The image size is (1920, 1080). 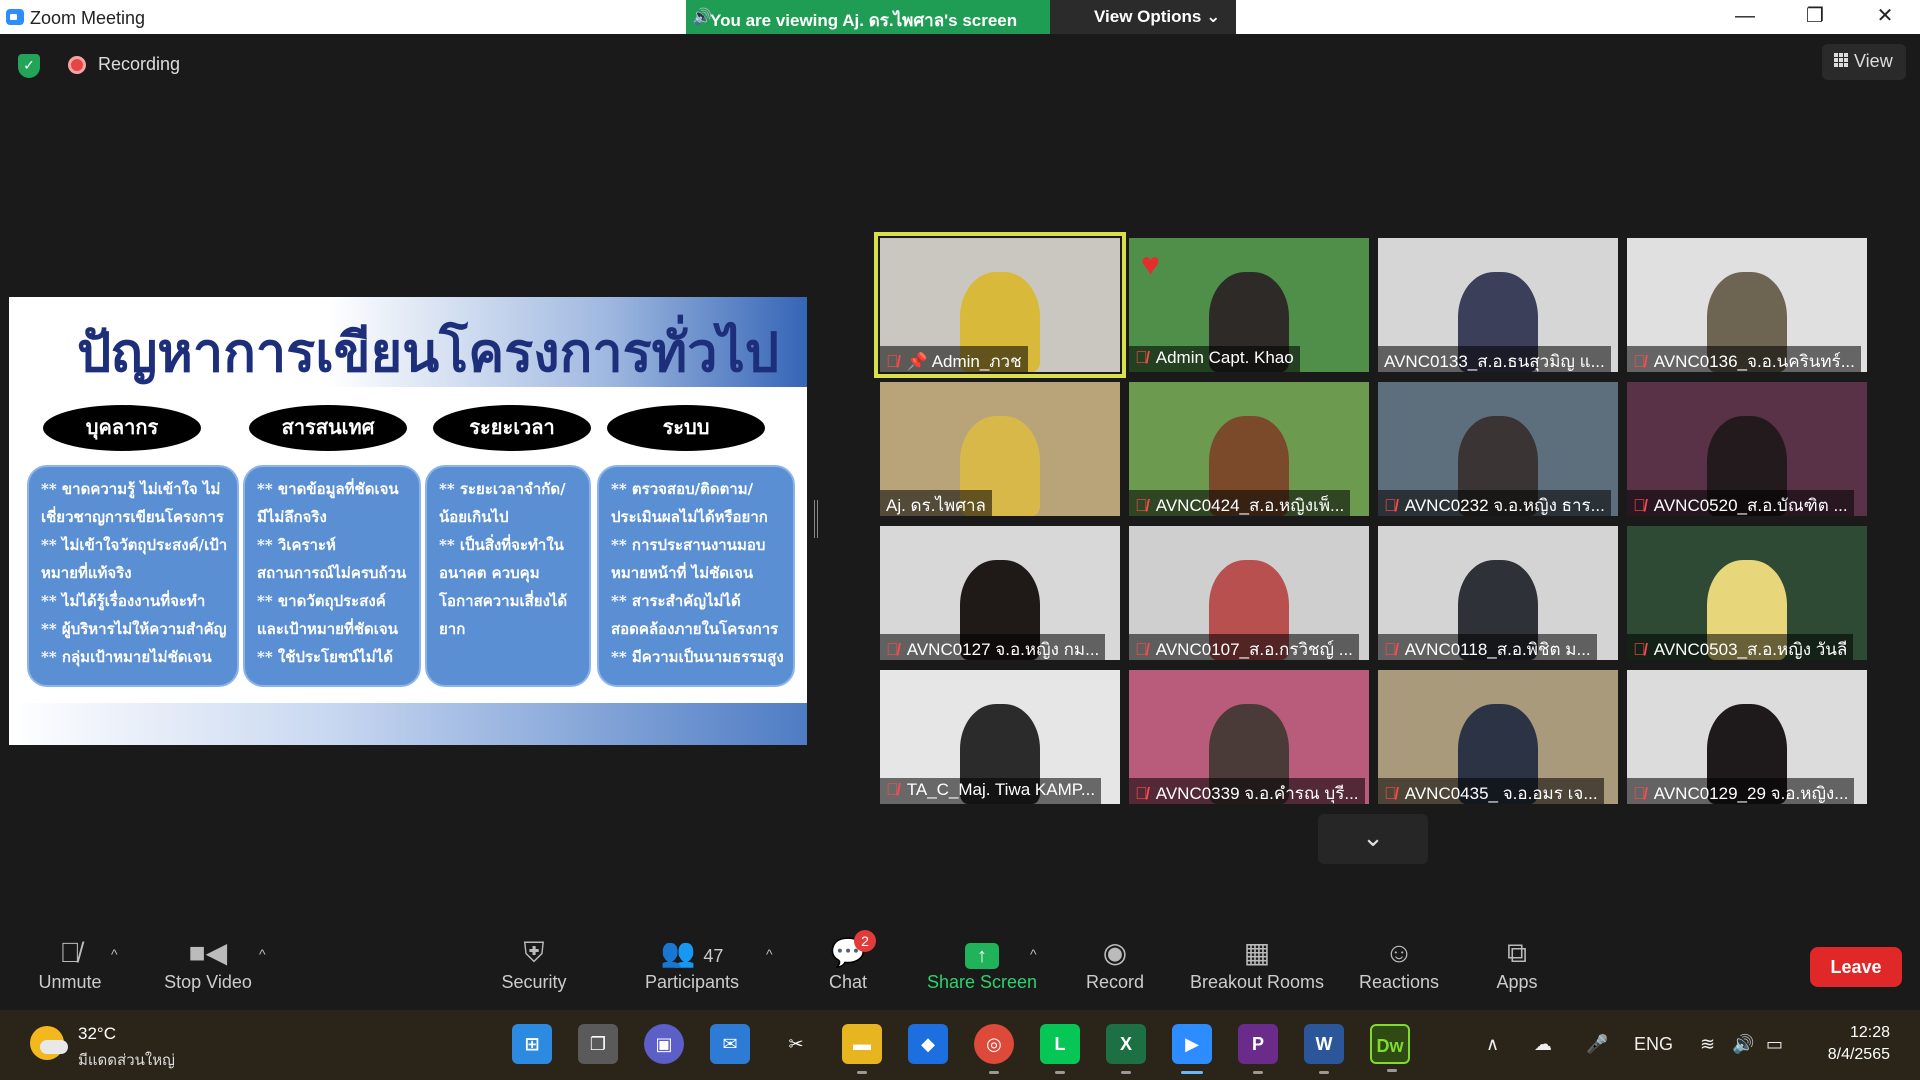 What do you see at coordinates (982, 982) in the screenshot?
I see `share-screen-label: Share Screen` at bounding box center [982, 982].